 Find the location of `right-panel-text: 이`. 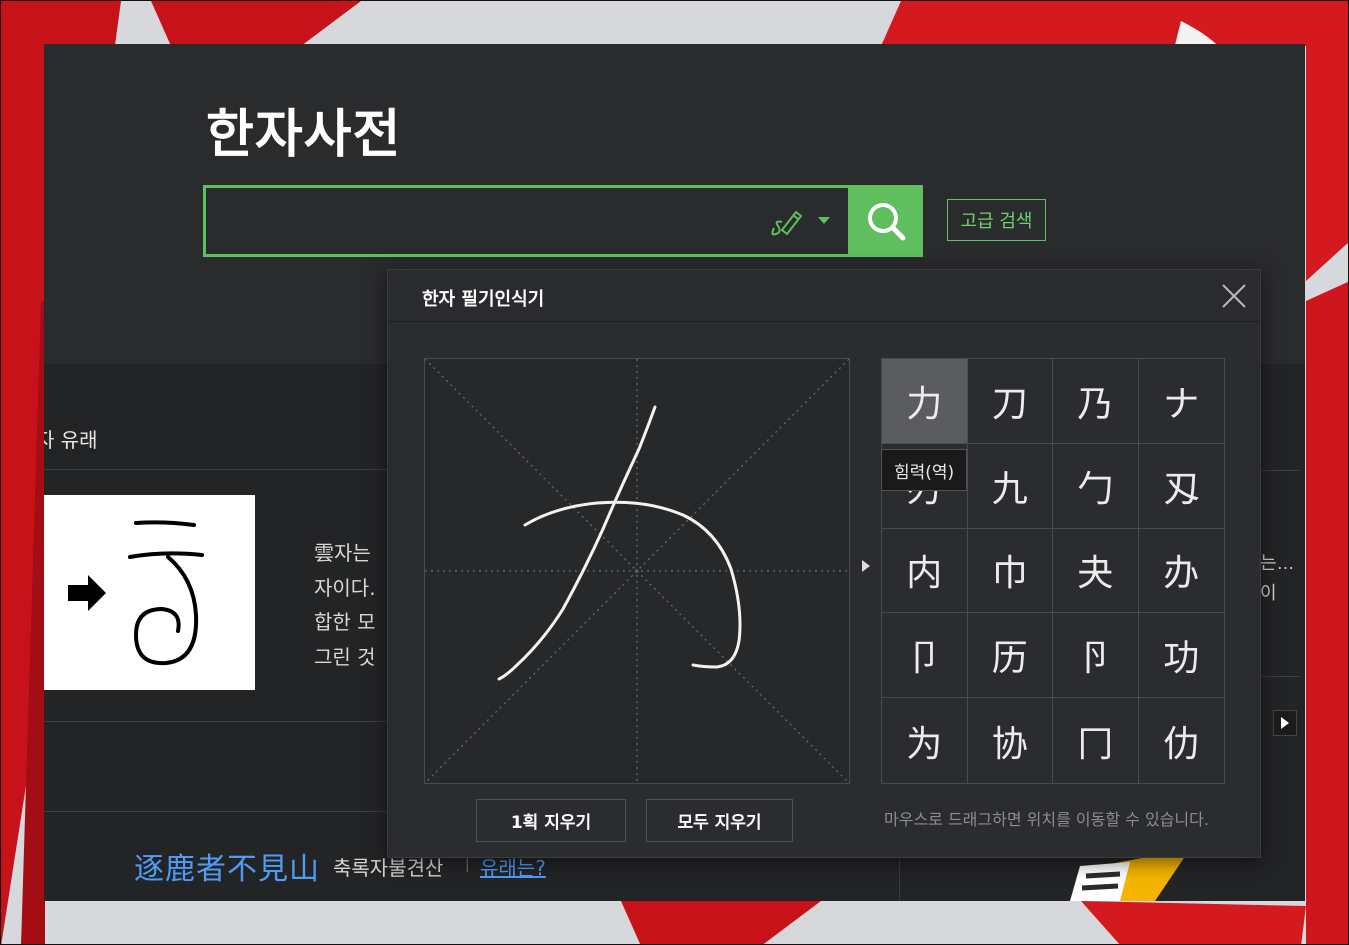

right-panel-text: 이 is located at coordinates (1268, 593).